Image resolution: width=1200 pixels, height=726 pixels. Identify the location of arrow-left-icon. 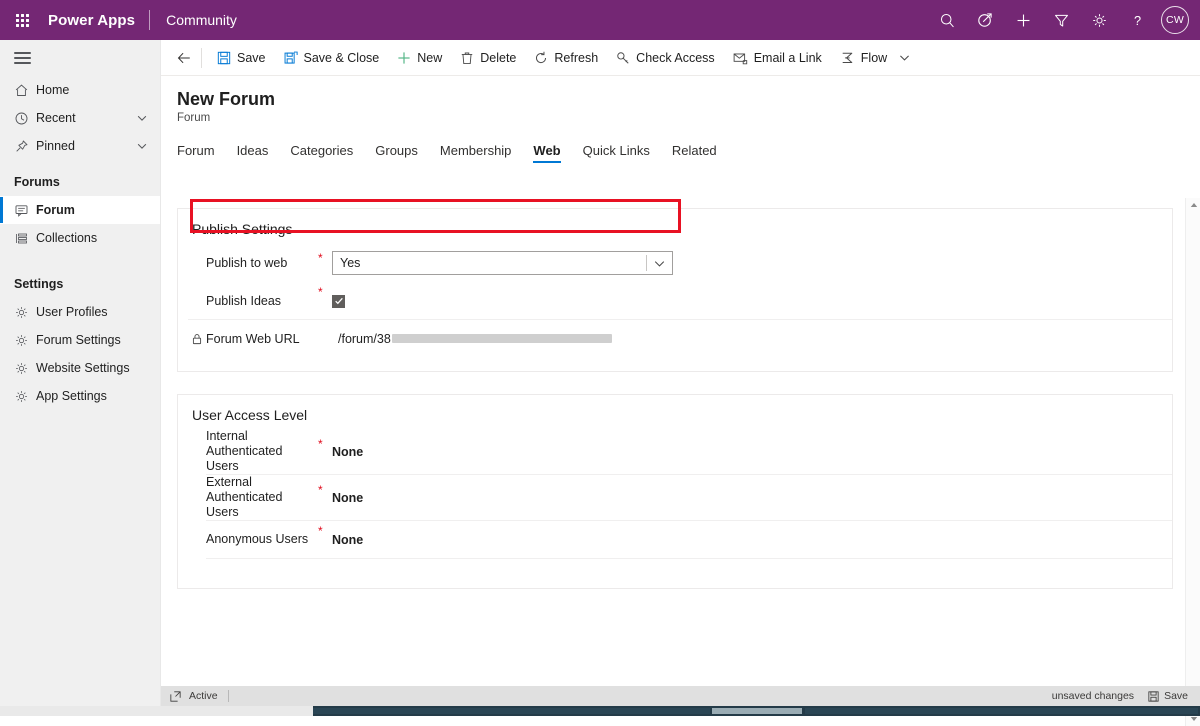
(184, 58).